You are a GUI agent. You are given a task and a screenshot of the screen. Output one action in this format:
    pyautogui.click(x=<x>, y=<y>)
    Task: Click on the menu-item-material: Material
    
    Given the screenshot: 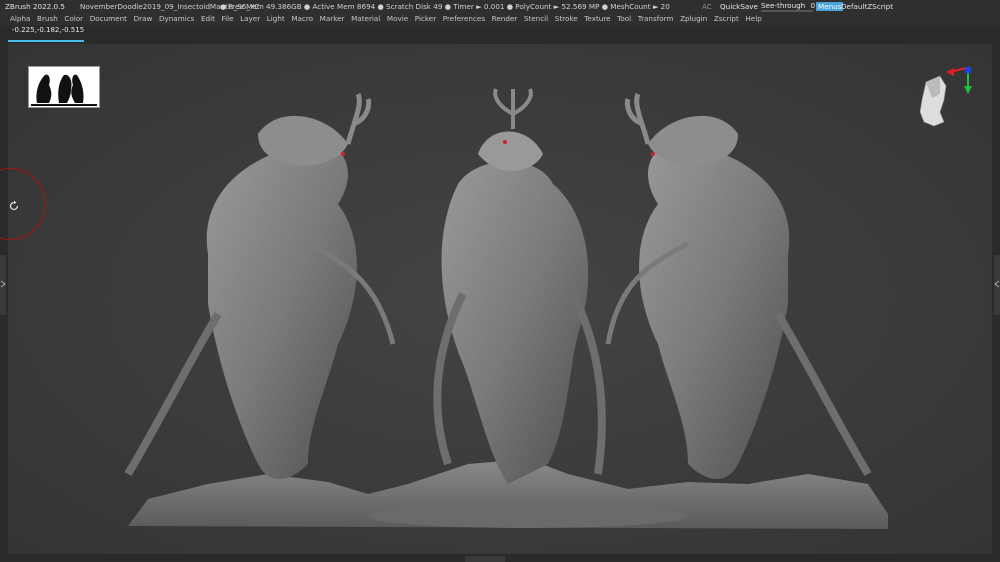 What is the action you would take?
    pyautogui.click(x=365, y=19)
    